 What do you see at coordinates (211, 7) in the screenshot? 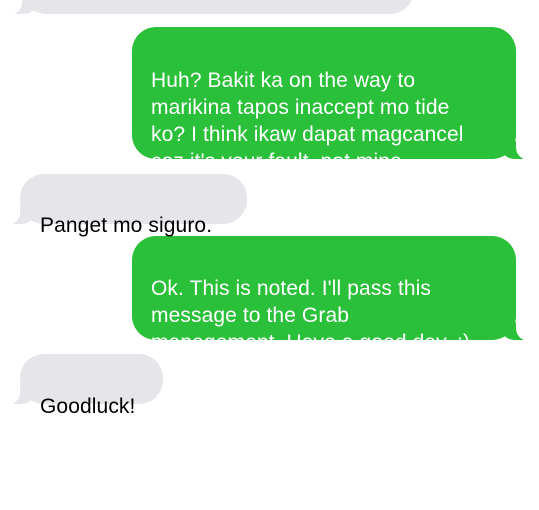
I see `message-bubble-incoming-partial` at bounding box center [211, 7].